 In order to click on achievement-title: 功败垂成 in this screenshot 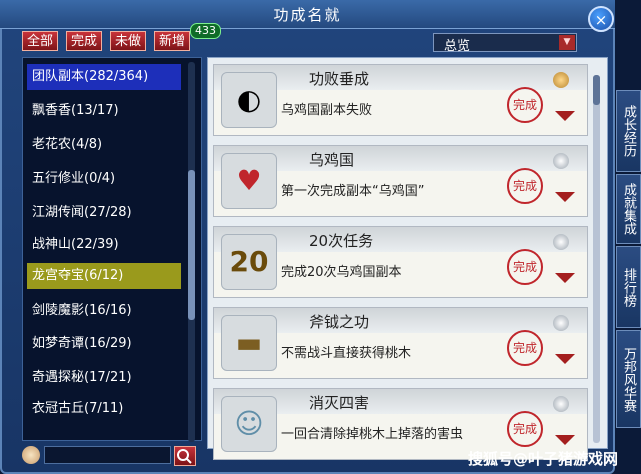, I will do `click(339, 79)`.